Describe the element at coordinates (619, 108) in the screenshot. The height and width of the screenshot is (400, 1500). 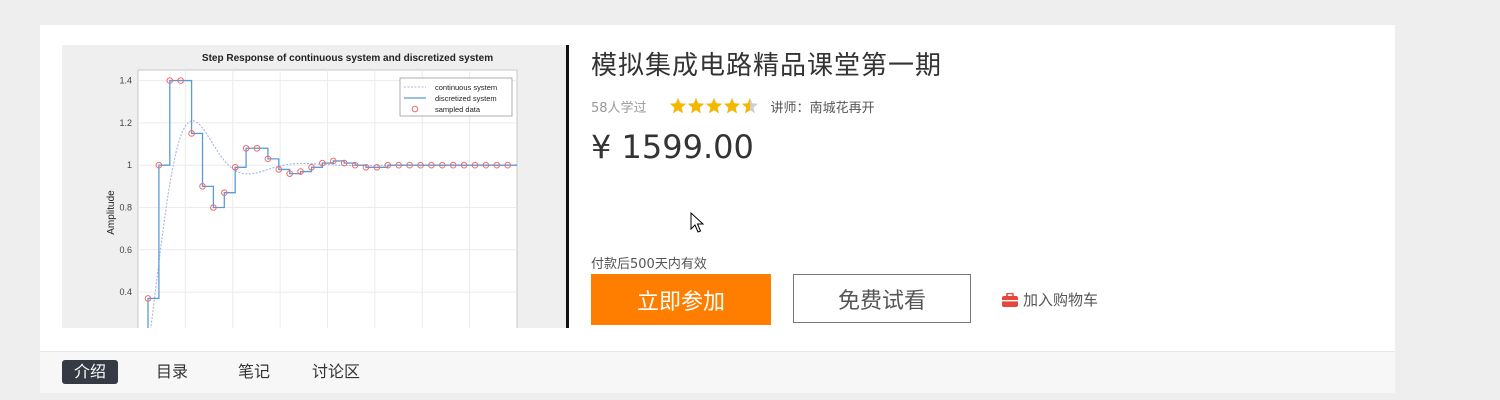
I see `learner-count: 58人学过` at that location.